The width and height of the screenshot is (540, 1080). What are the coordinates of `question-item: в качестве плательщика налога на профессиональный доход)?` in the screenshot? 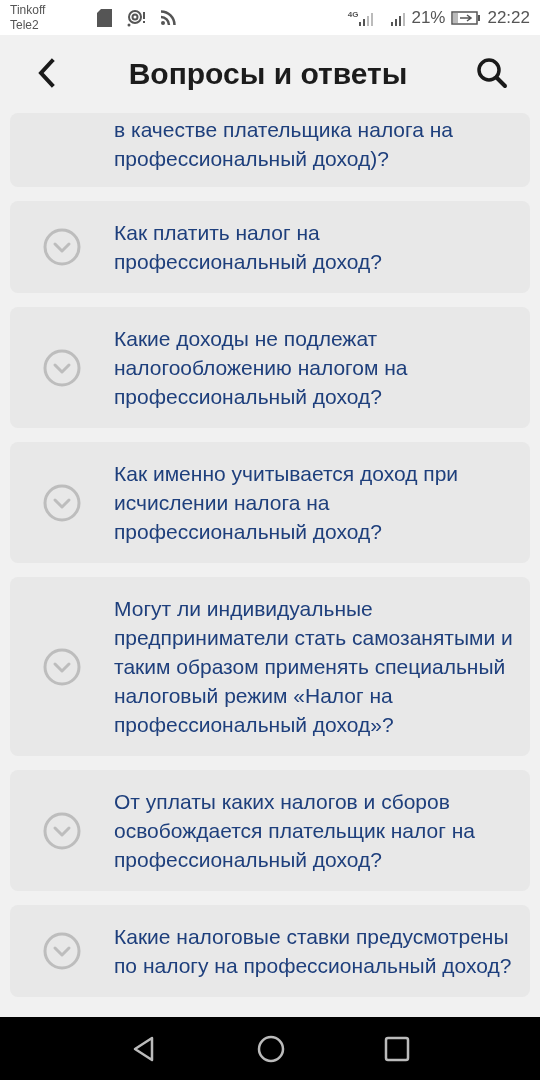 It's located at (270, 150).